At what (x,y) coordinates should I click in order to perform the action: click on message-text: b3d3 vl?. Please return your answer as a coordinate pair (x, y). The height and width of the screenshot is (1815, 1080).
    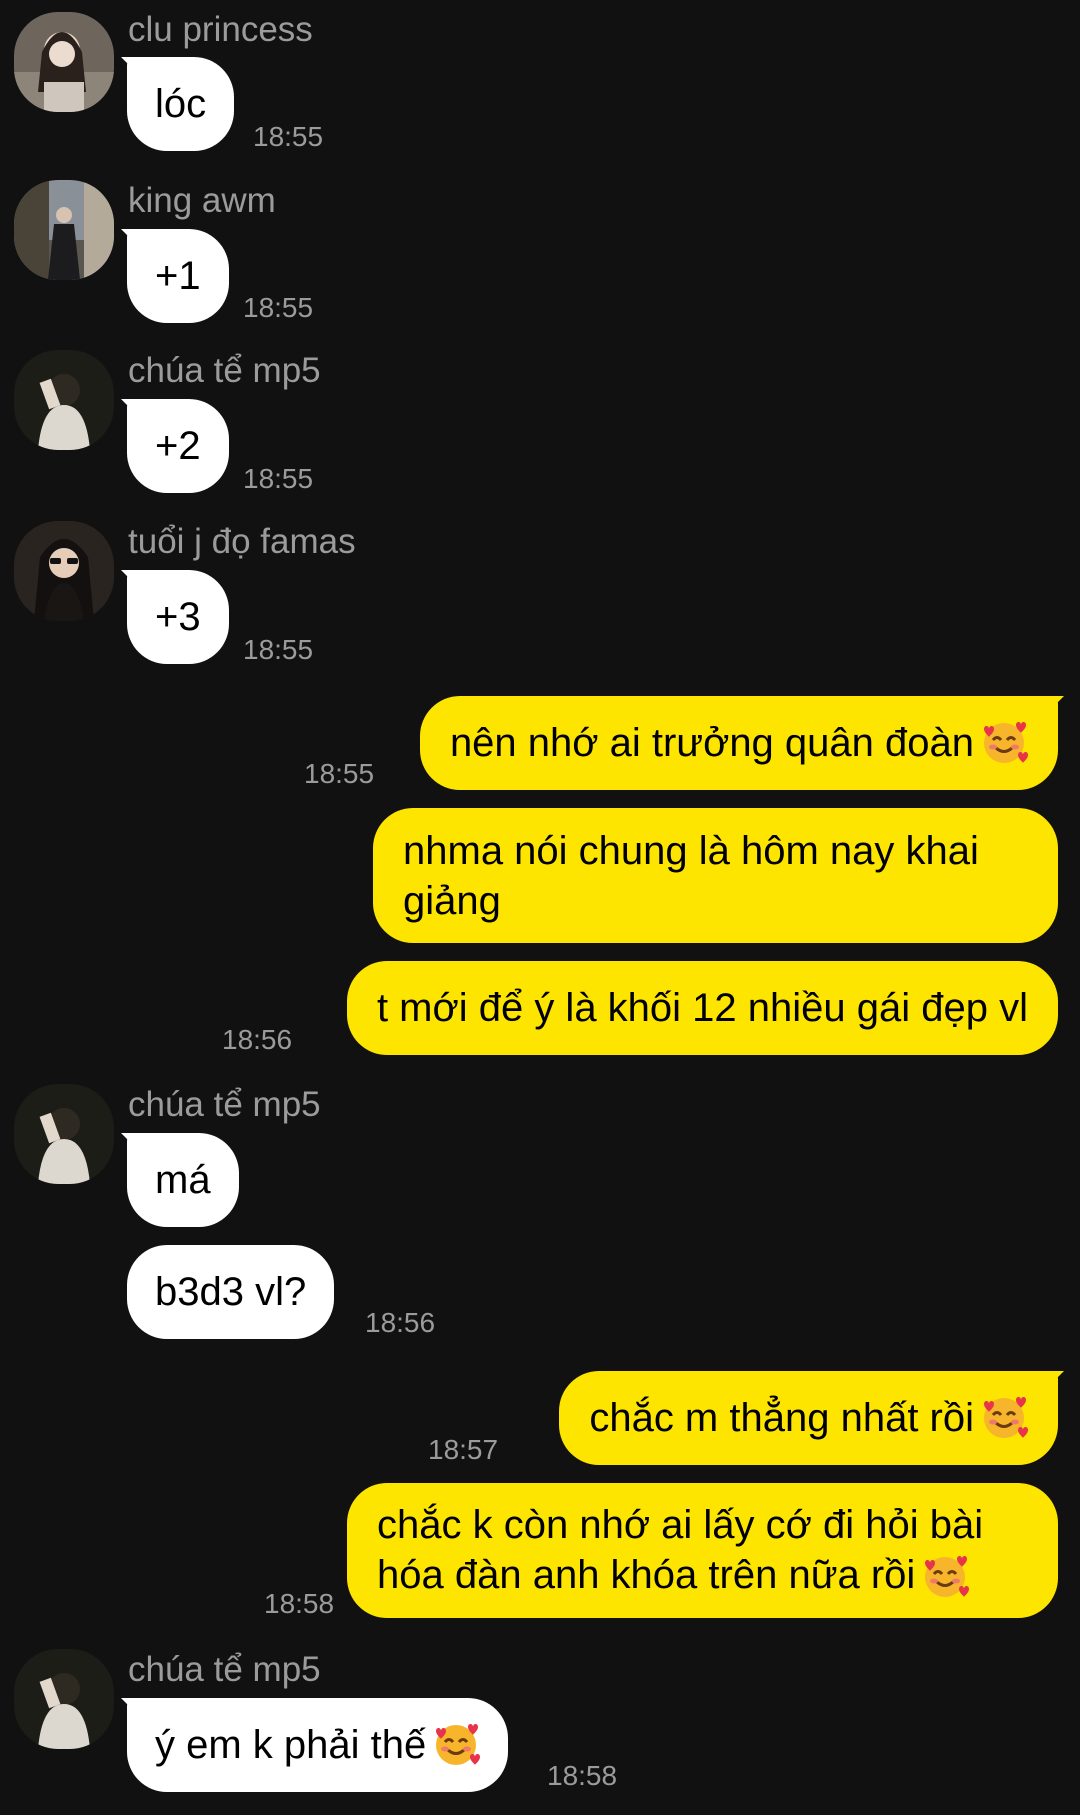
    Looking at the image, I should click on (231, 1292).